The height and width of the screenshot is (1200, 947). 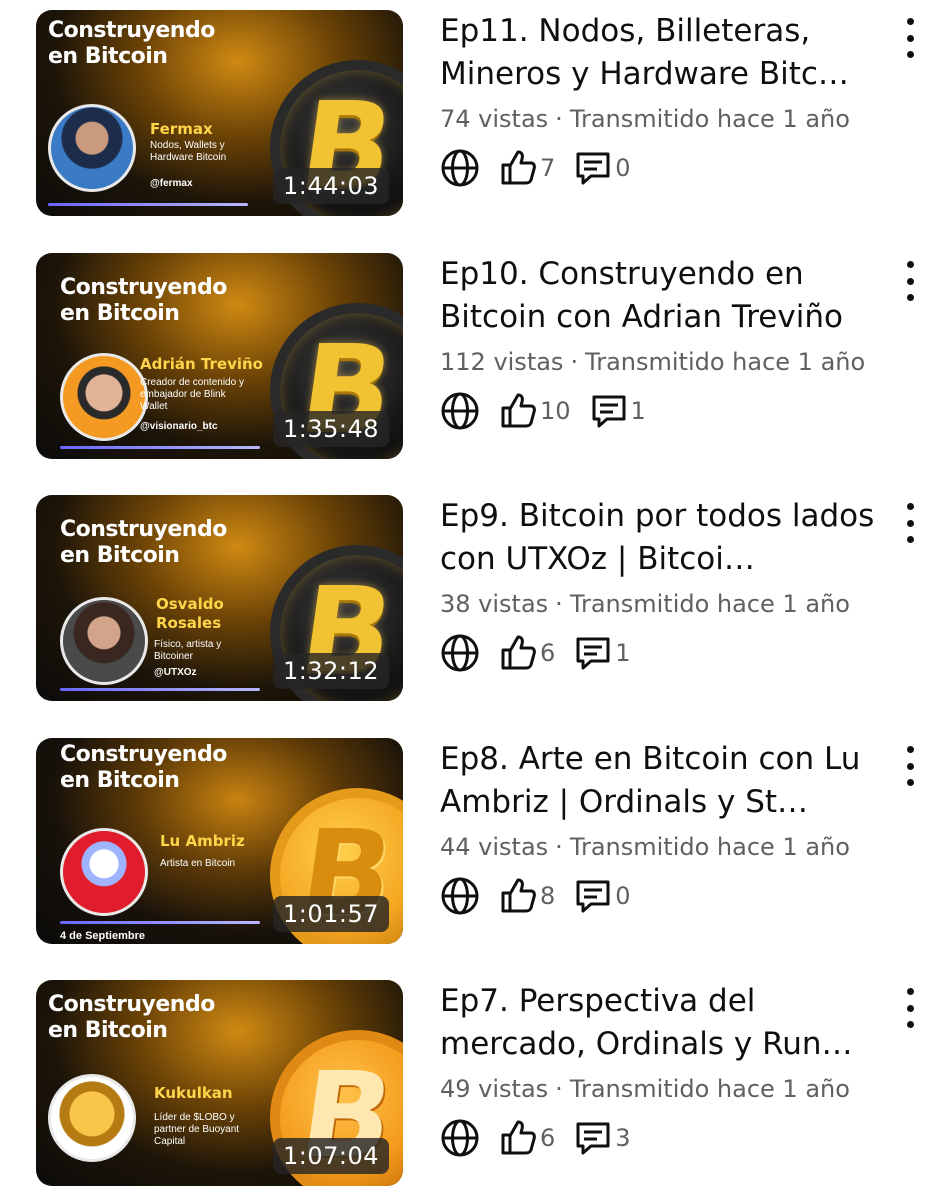 What do you see at coordinates (494, 847) in the screenshot?
I see `view-count: 44 vistas` at bounding box center [494, 847].